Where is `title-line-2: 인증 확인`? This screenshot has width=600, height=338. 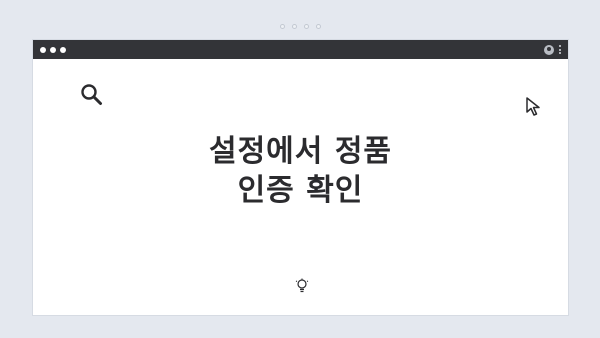 title-line-2: 인증 확인 is located at coordinates (300, 190).